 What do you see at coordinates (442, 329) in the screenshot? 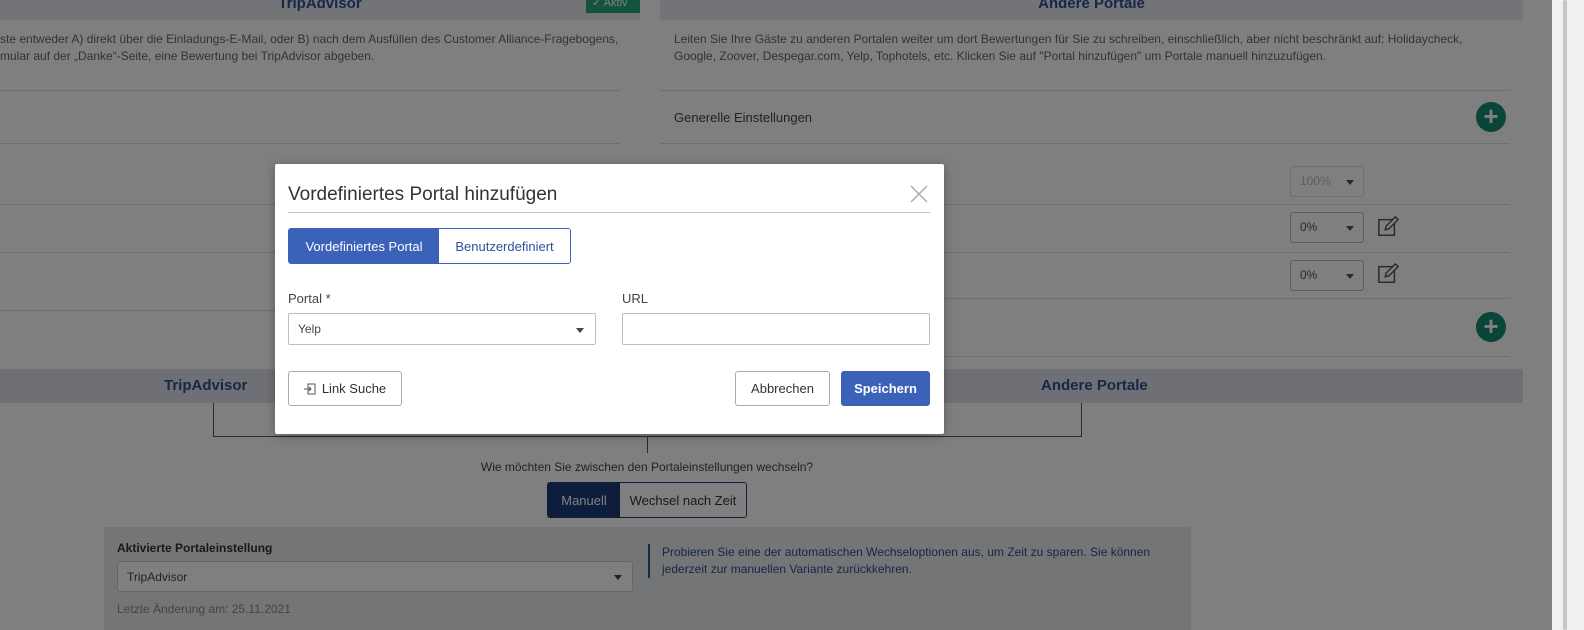
I see `portal-select: Yelp` at bounding box center [442, 329].